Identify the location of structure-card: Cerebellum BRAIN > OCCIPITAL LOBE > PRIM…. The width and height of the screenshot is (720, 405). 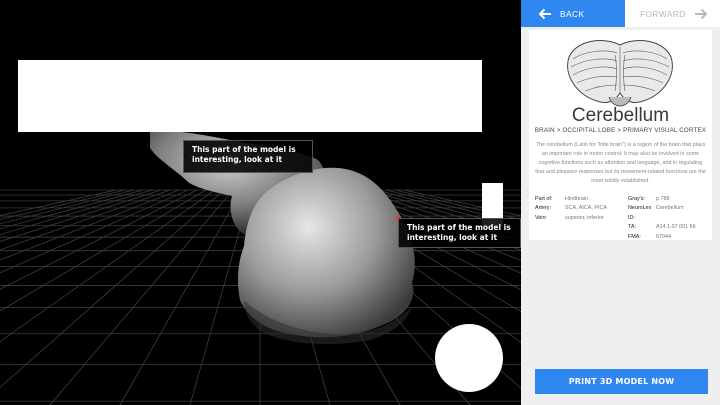
(620, 135).